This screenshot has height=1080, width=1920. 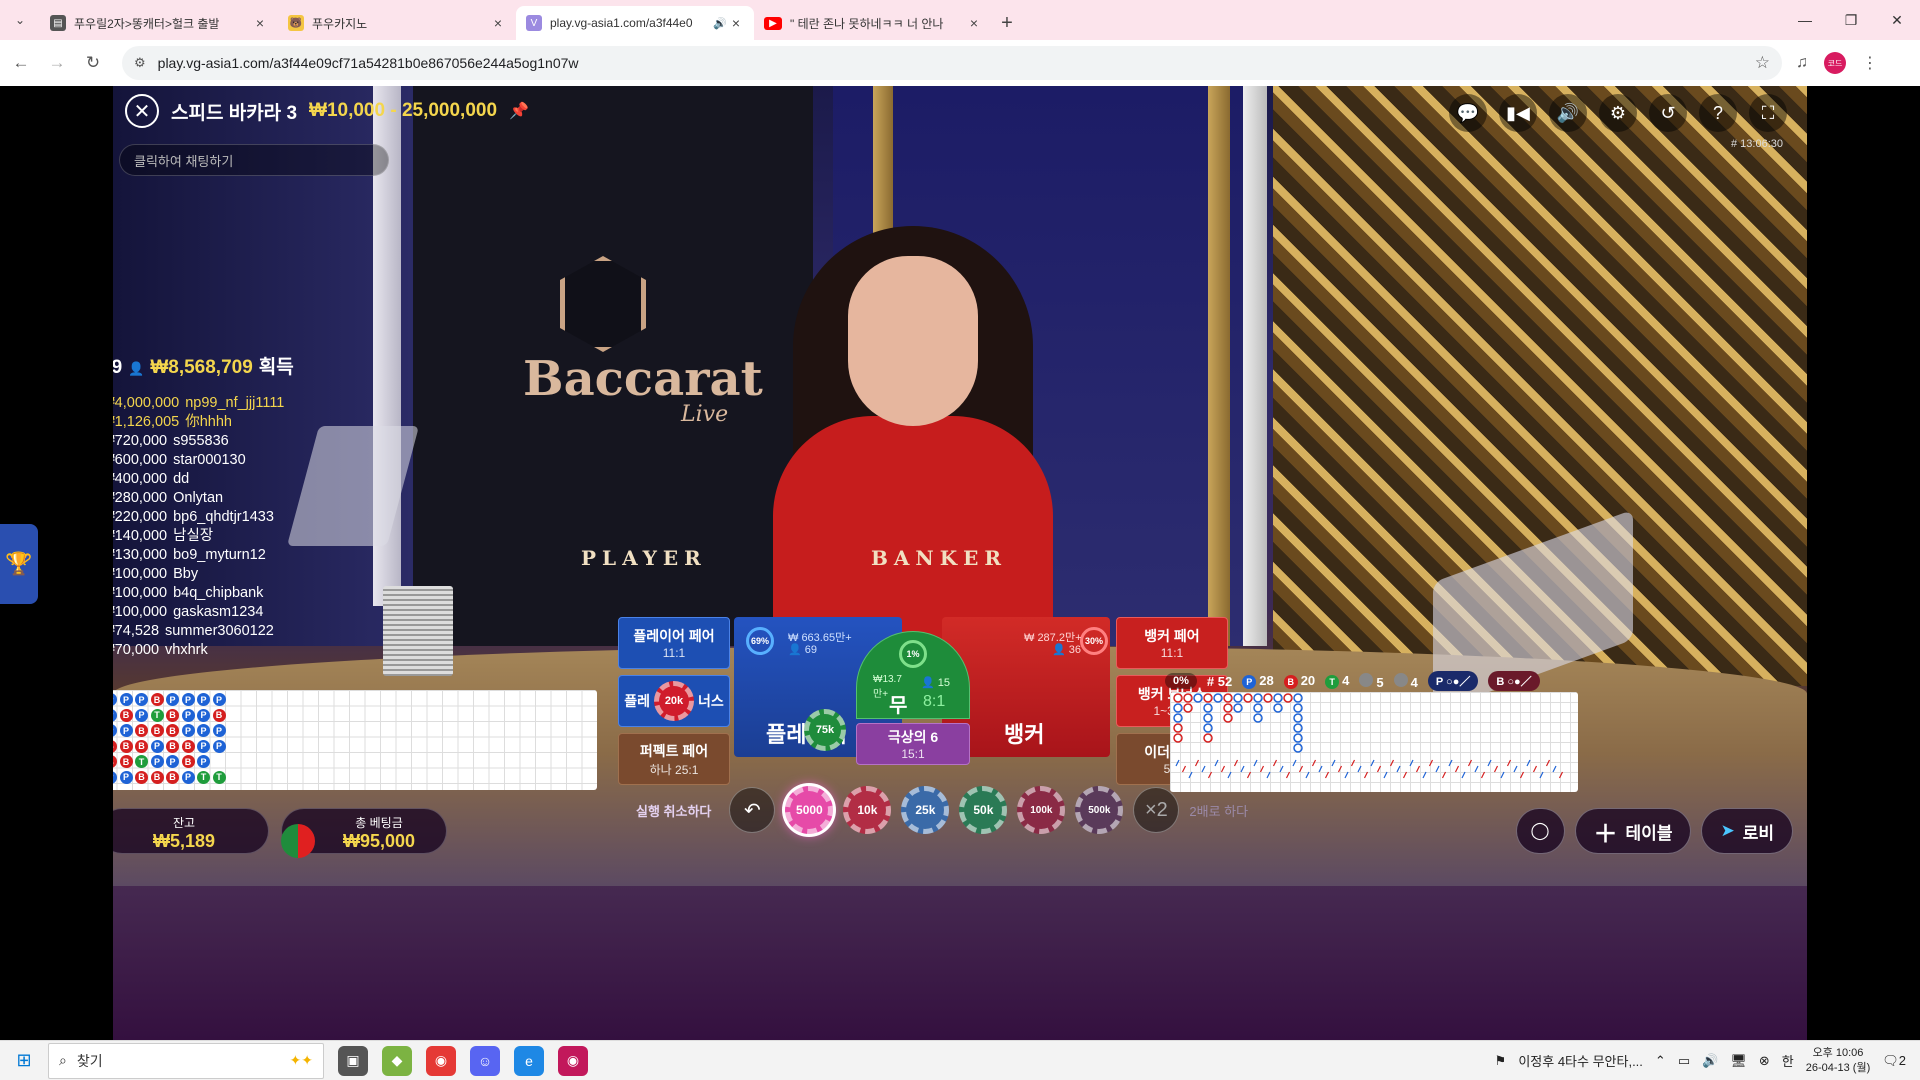 What do you see at coordinates (186, 1060) in the screenshot?
I see `taskbar-search: ⌕ 찾기 ✦✦` at bounding box center [186, 1060].